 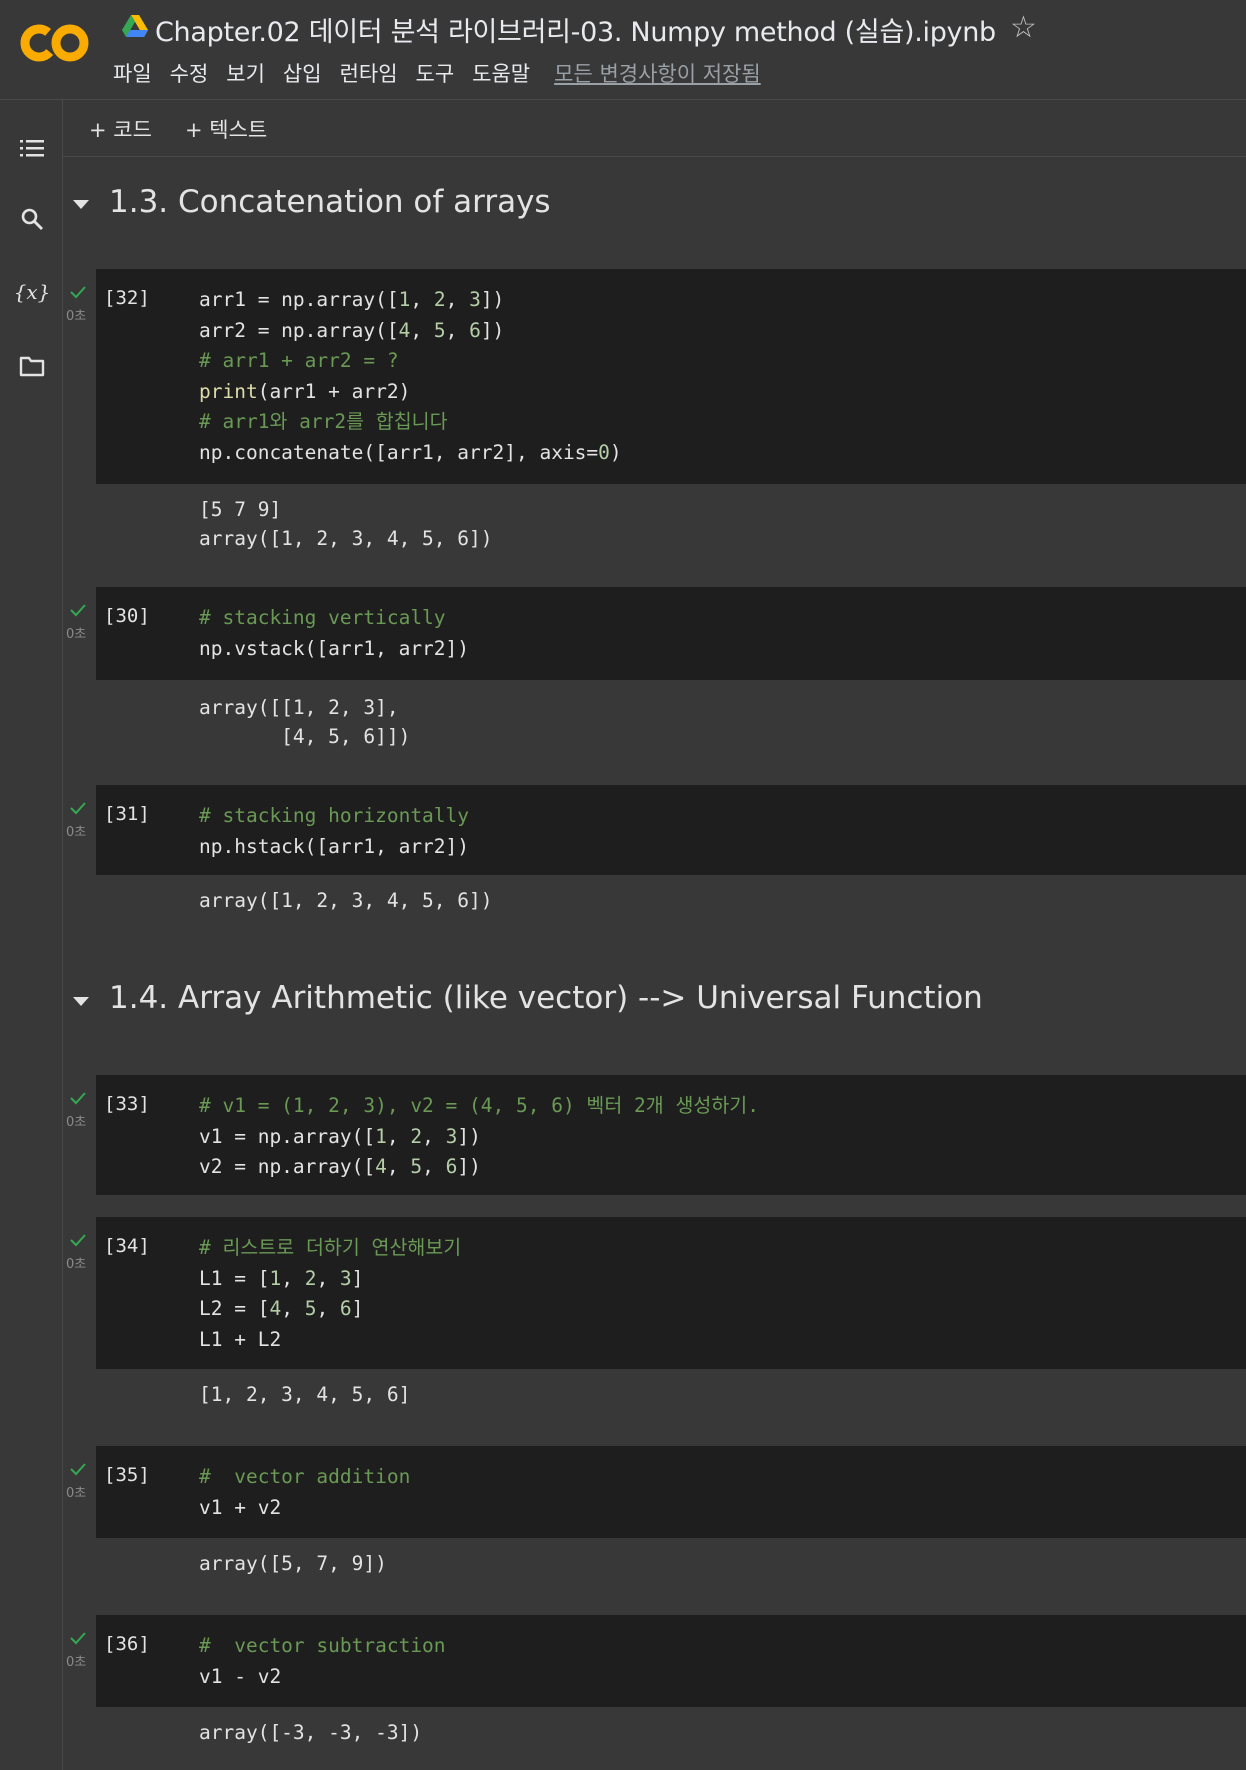 I want to click on code-line: v1 + v2, so click(x=304, y=1508).